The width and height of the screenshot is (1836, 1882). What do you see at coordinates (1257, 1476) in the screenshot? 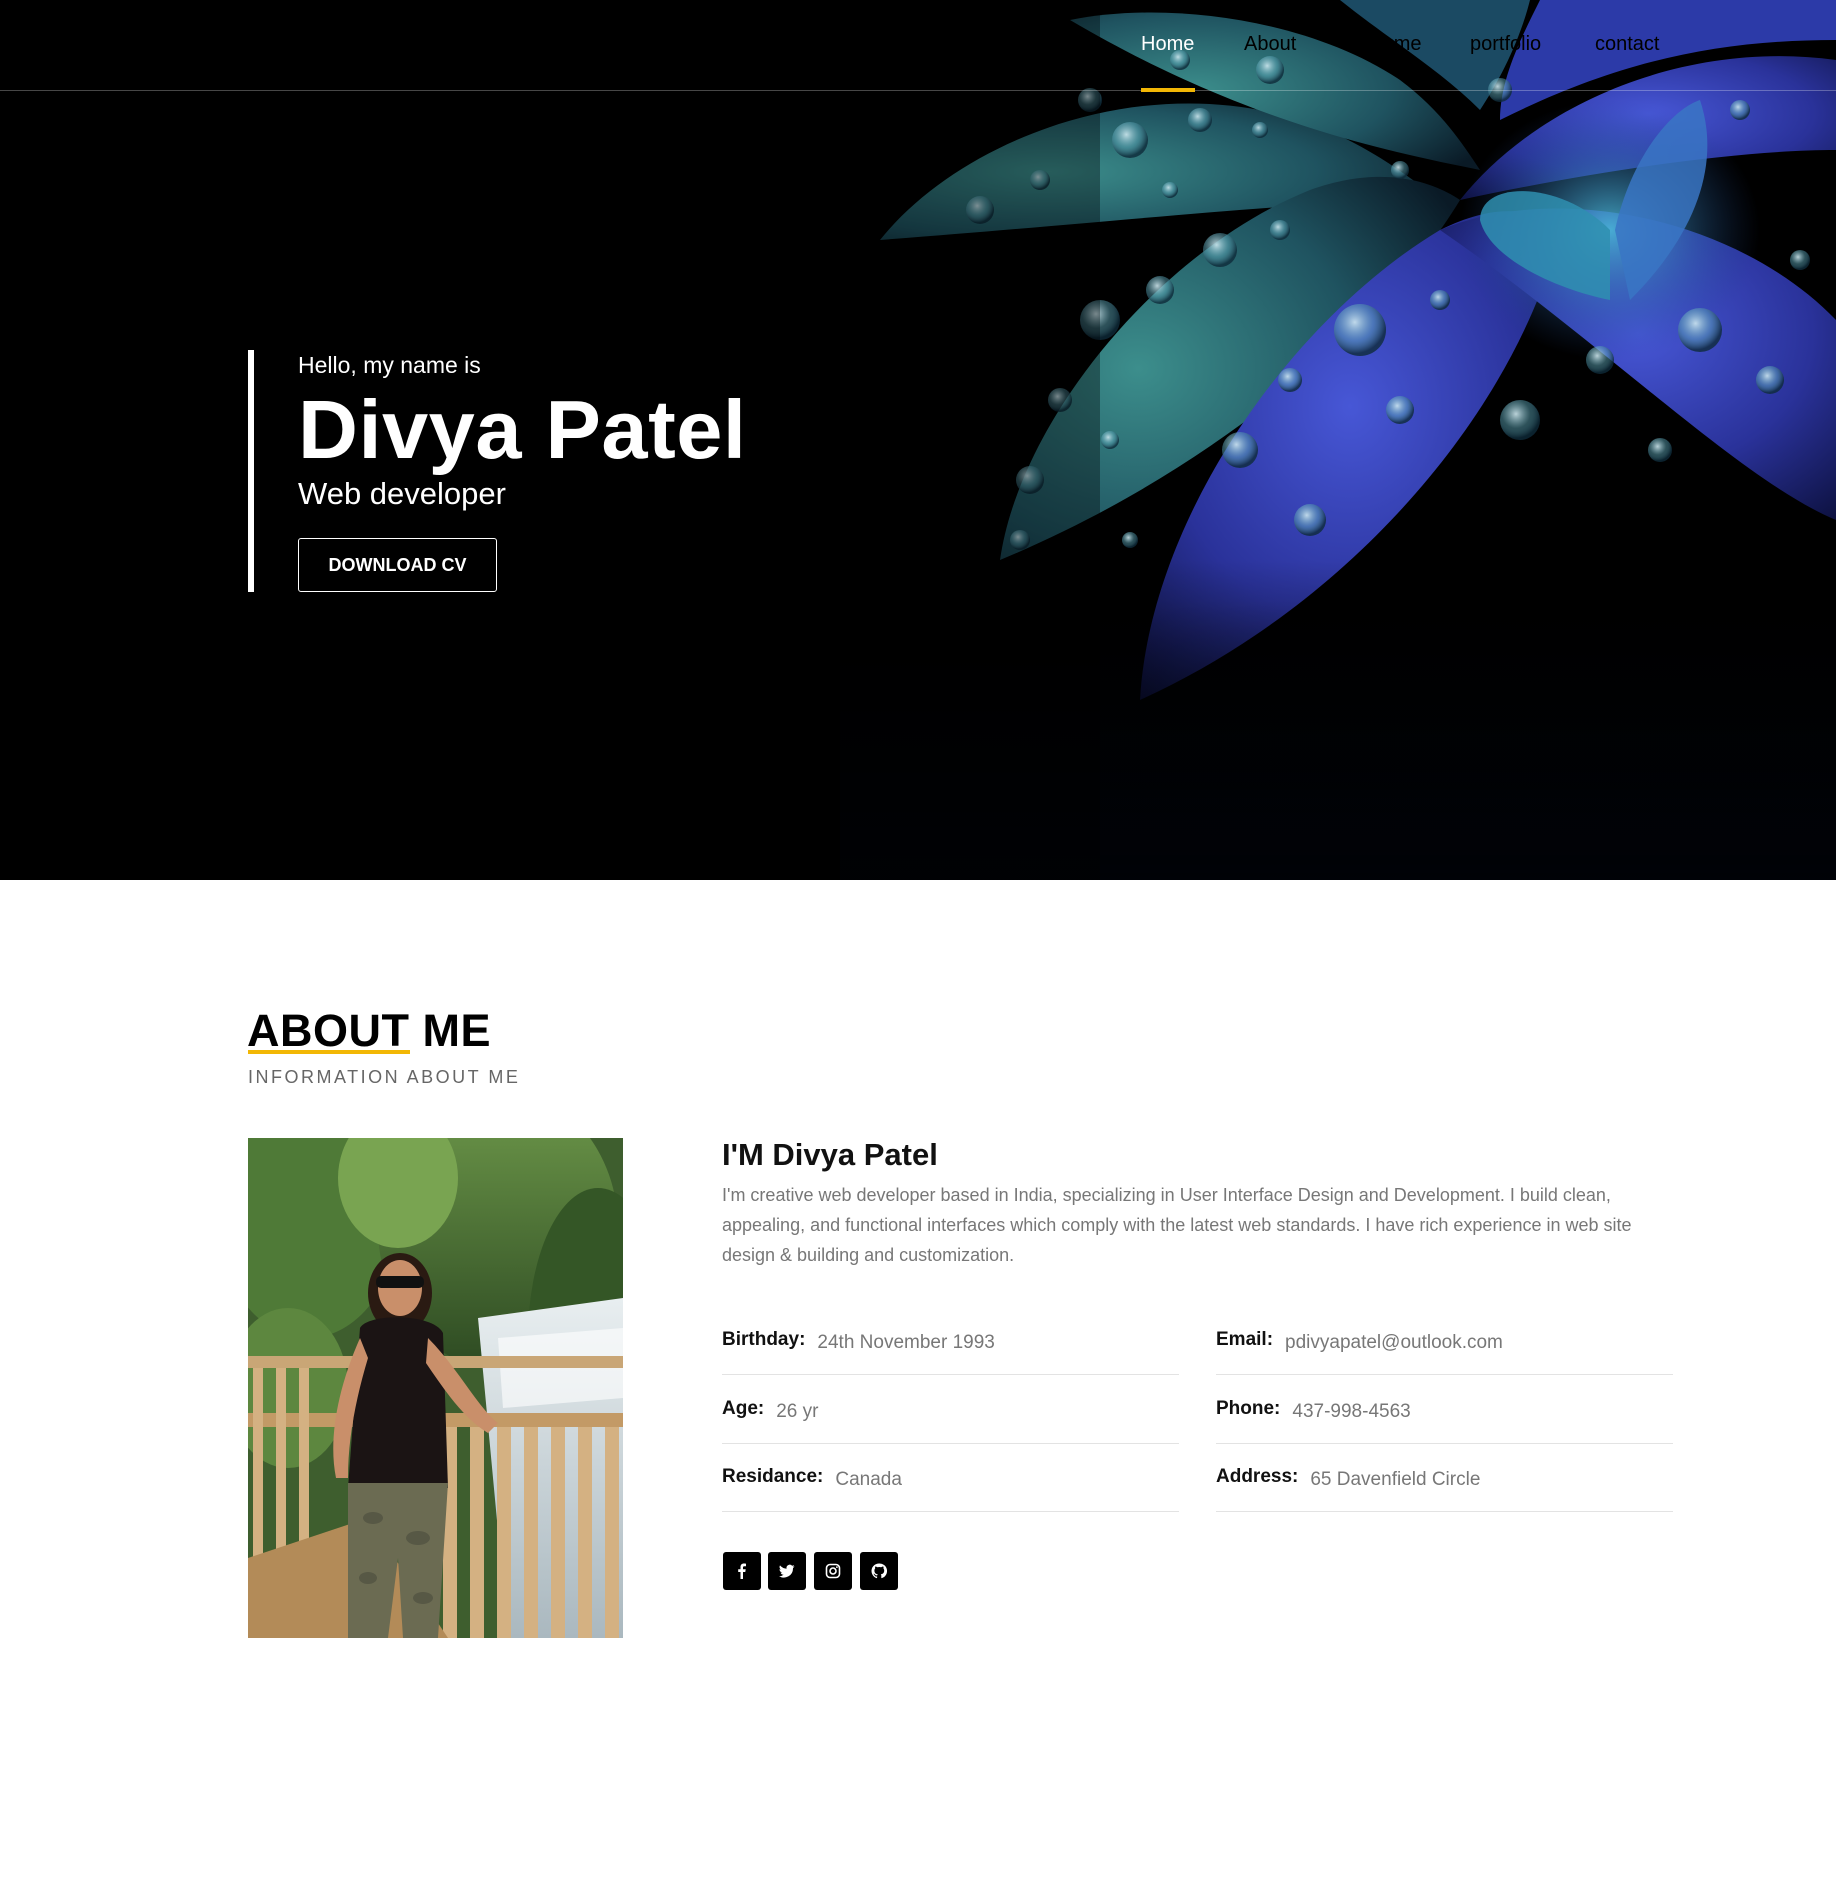
I see `detail-label: Address:` at bounding box center [1257, 1476].